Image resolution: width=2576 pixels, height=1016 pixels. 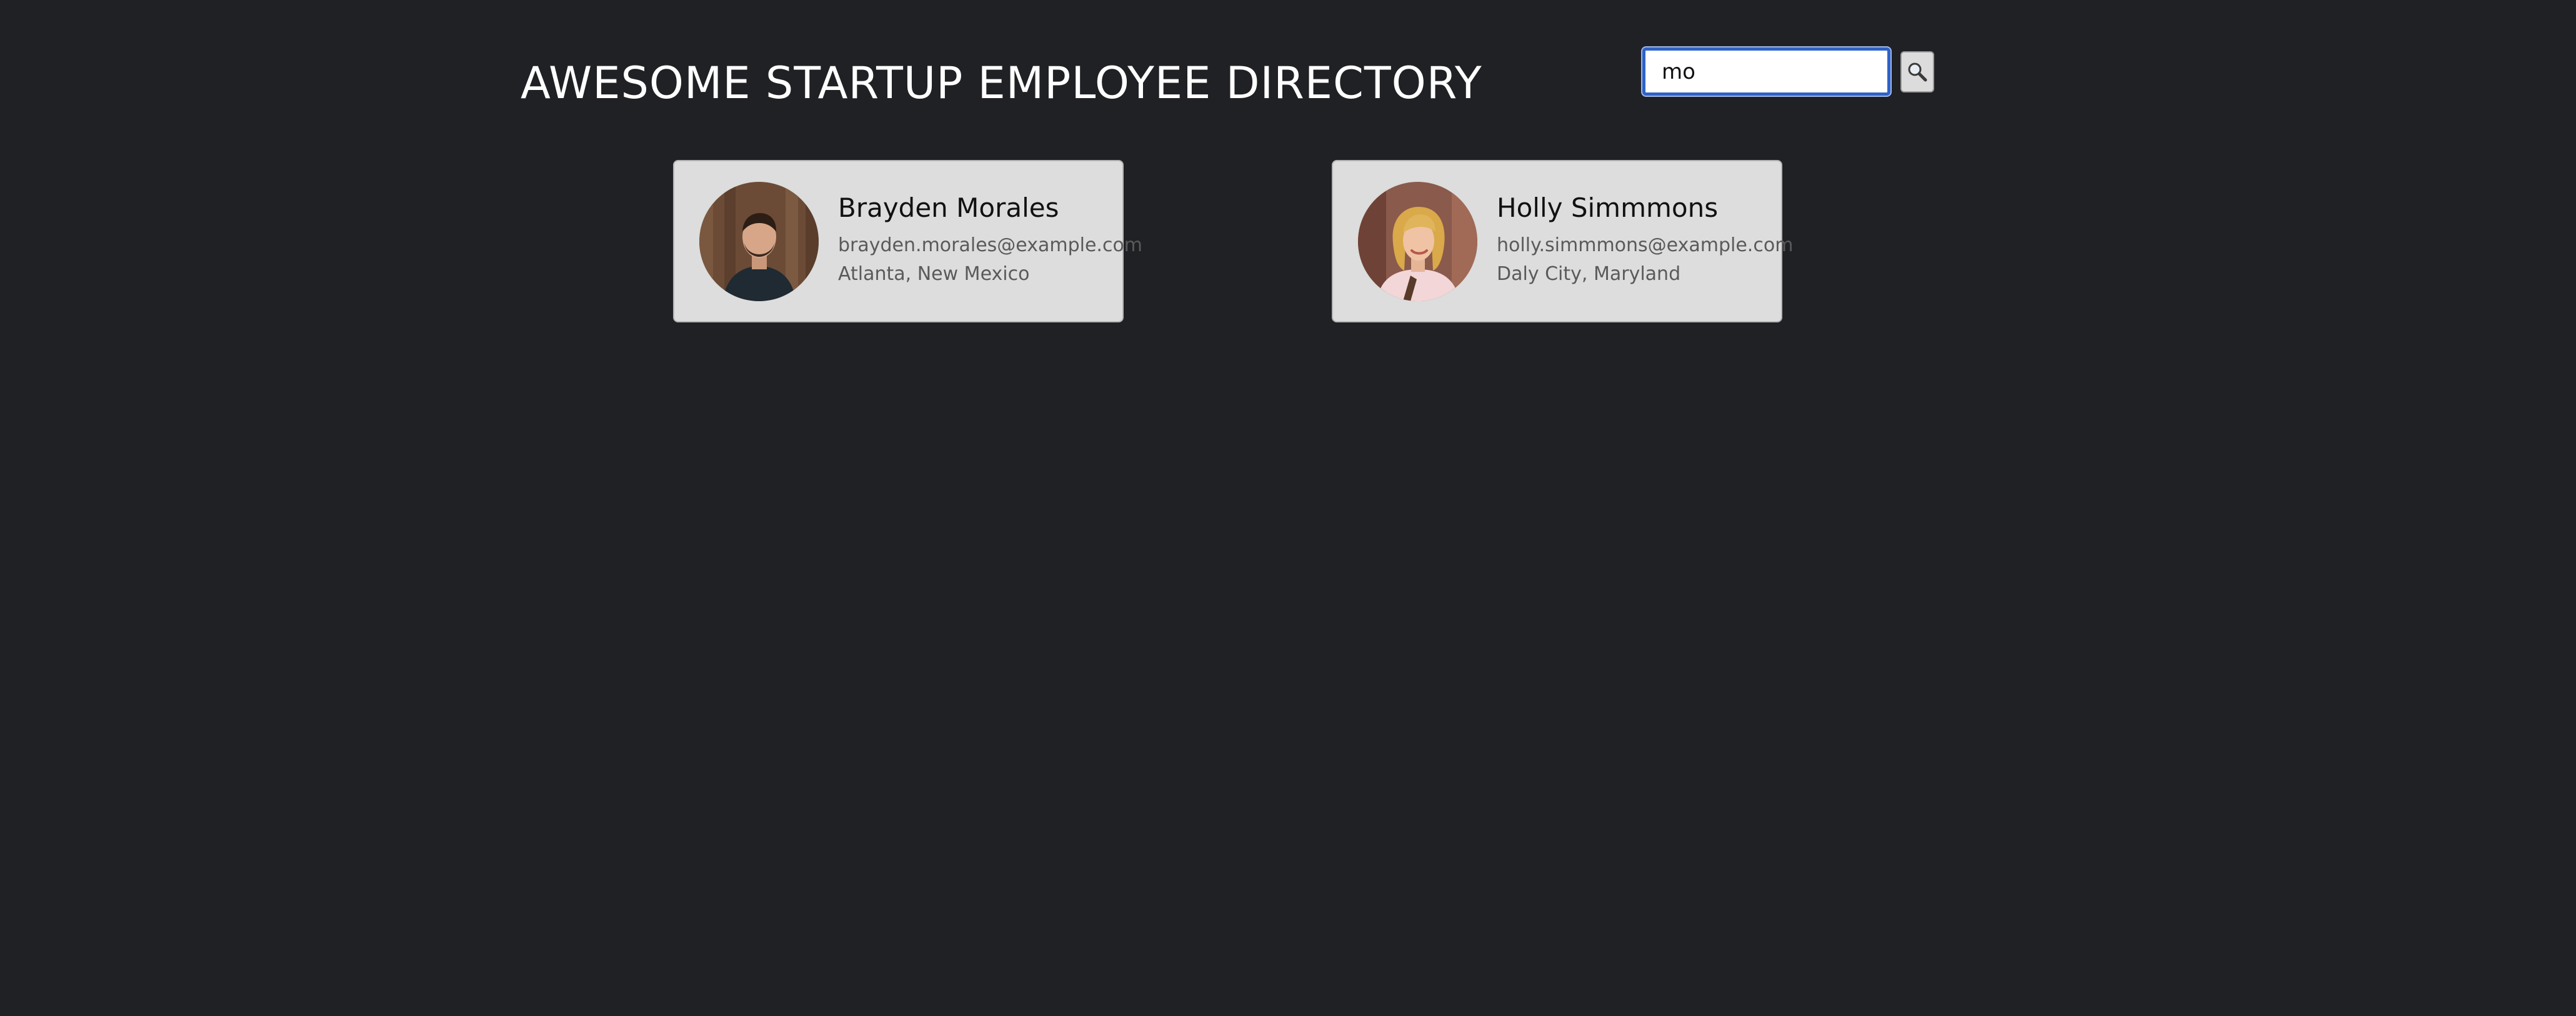 I want to click on employee-email: holly.simmmons@example.com, so click(x=1645, y=245).